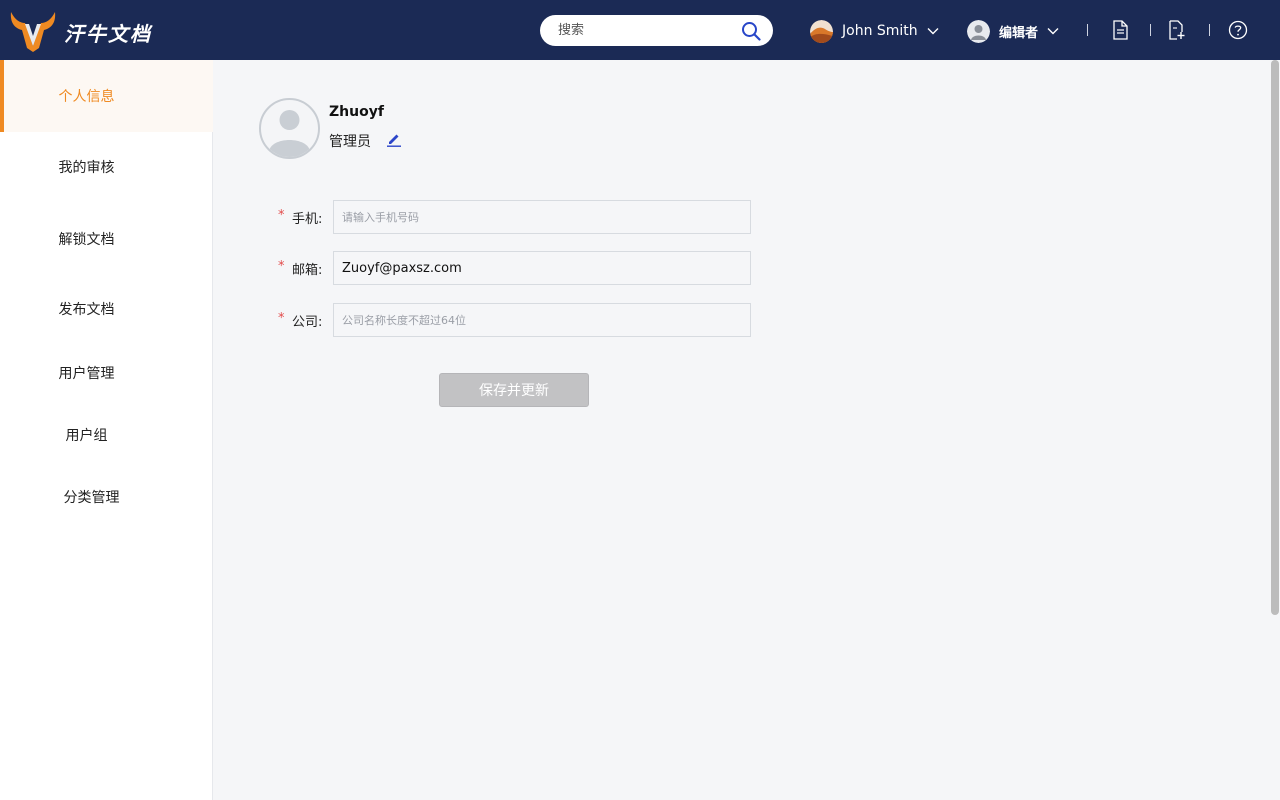  Describe the element at coordinates (307, 270) in the screenshot. I see `email-label: 邮箱:` at that location.